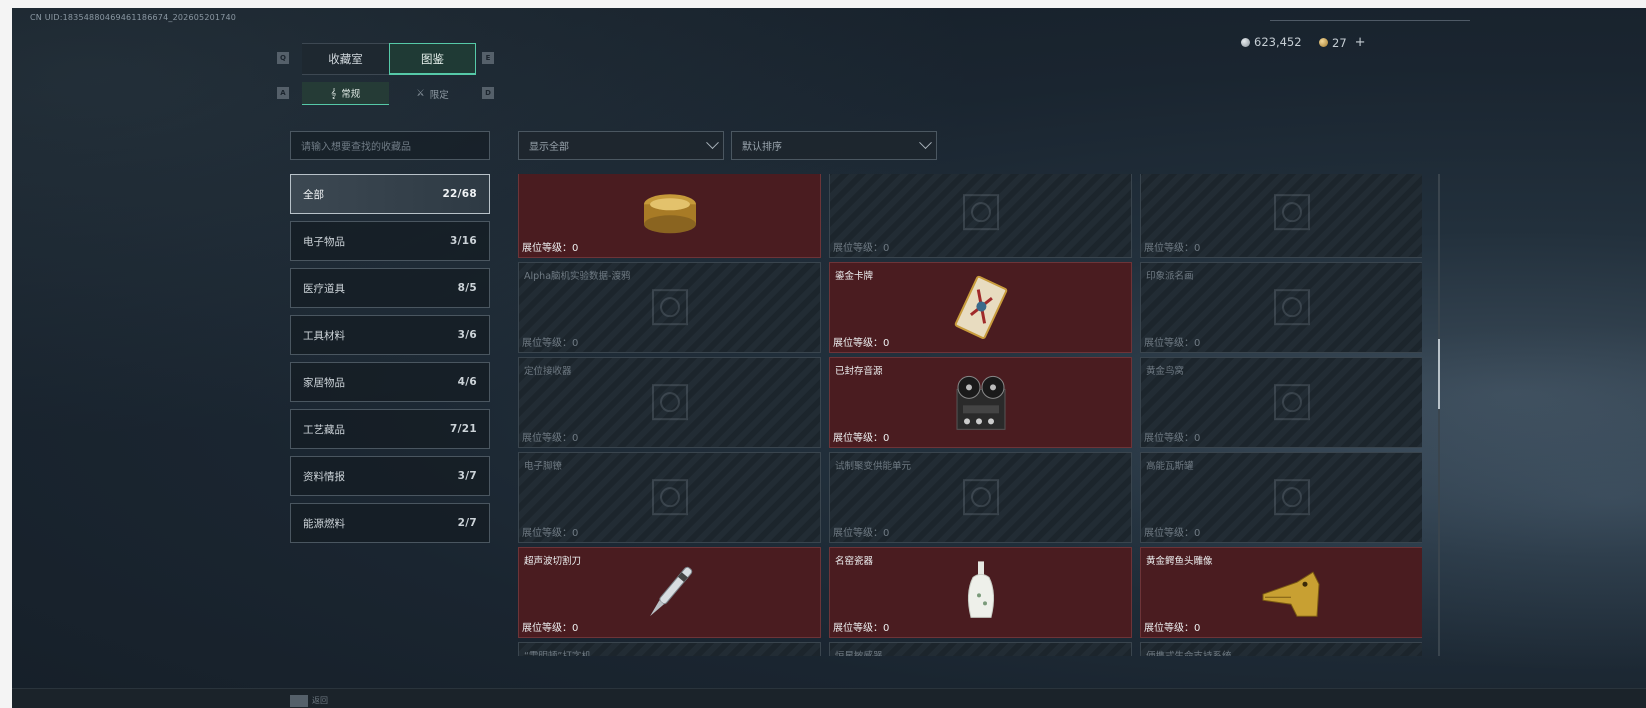 This screenshot has width=1646, height=708. Describe the element at coordinates (1245, 42) in the screenshot. I see `silver-coin-icon` at that location.